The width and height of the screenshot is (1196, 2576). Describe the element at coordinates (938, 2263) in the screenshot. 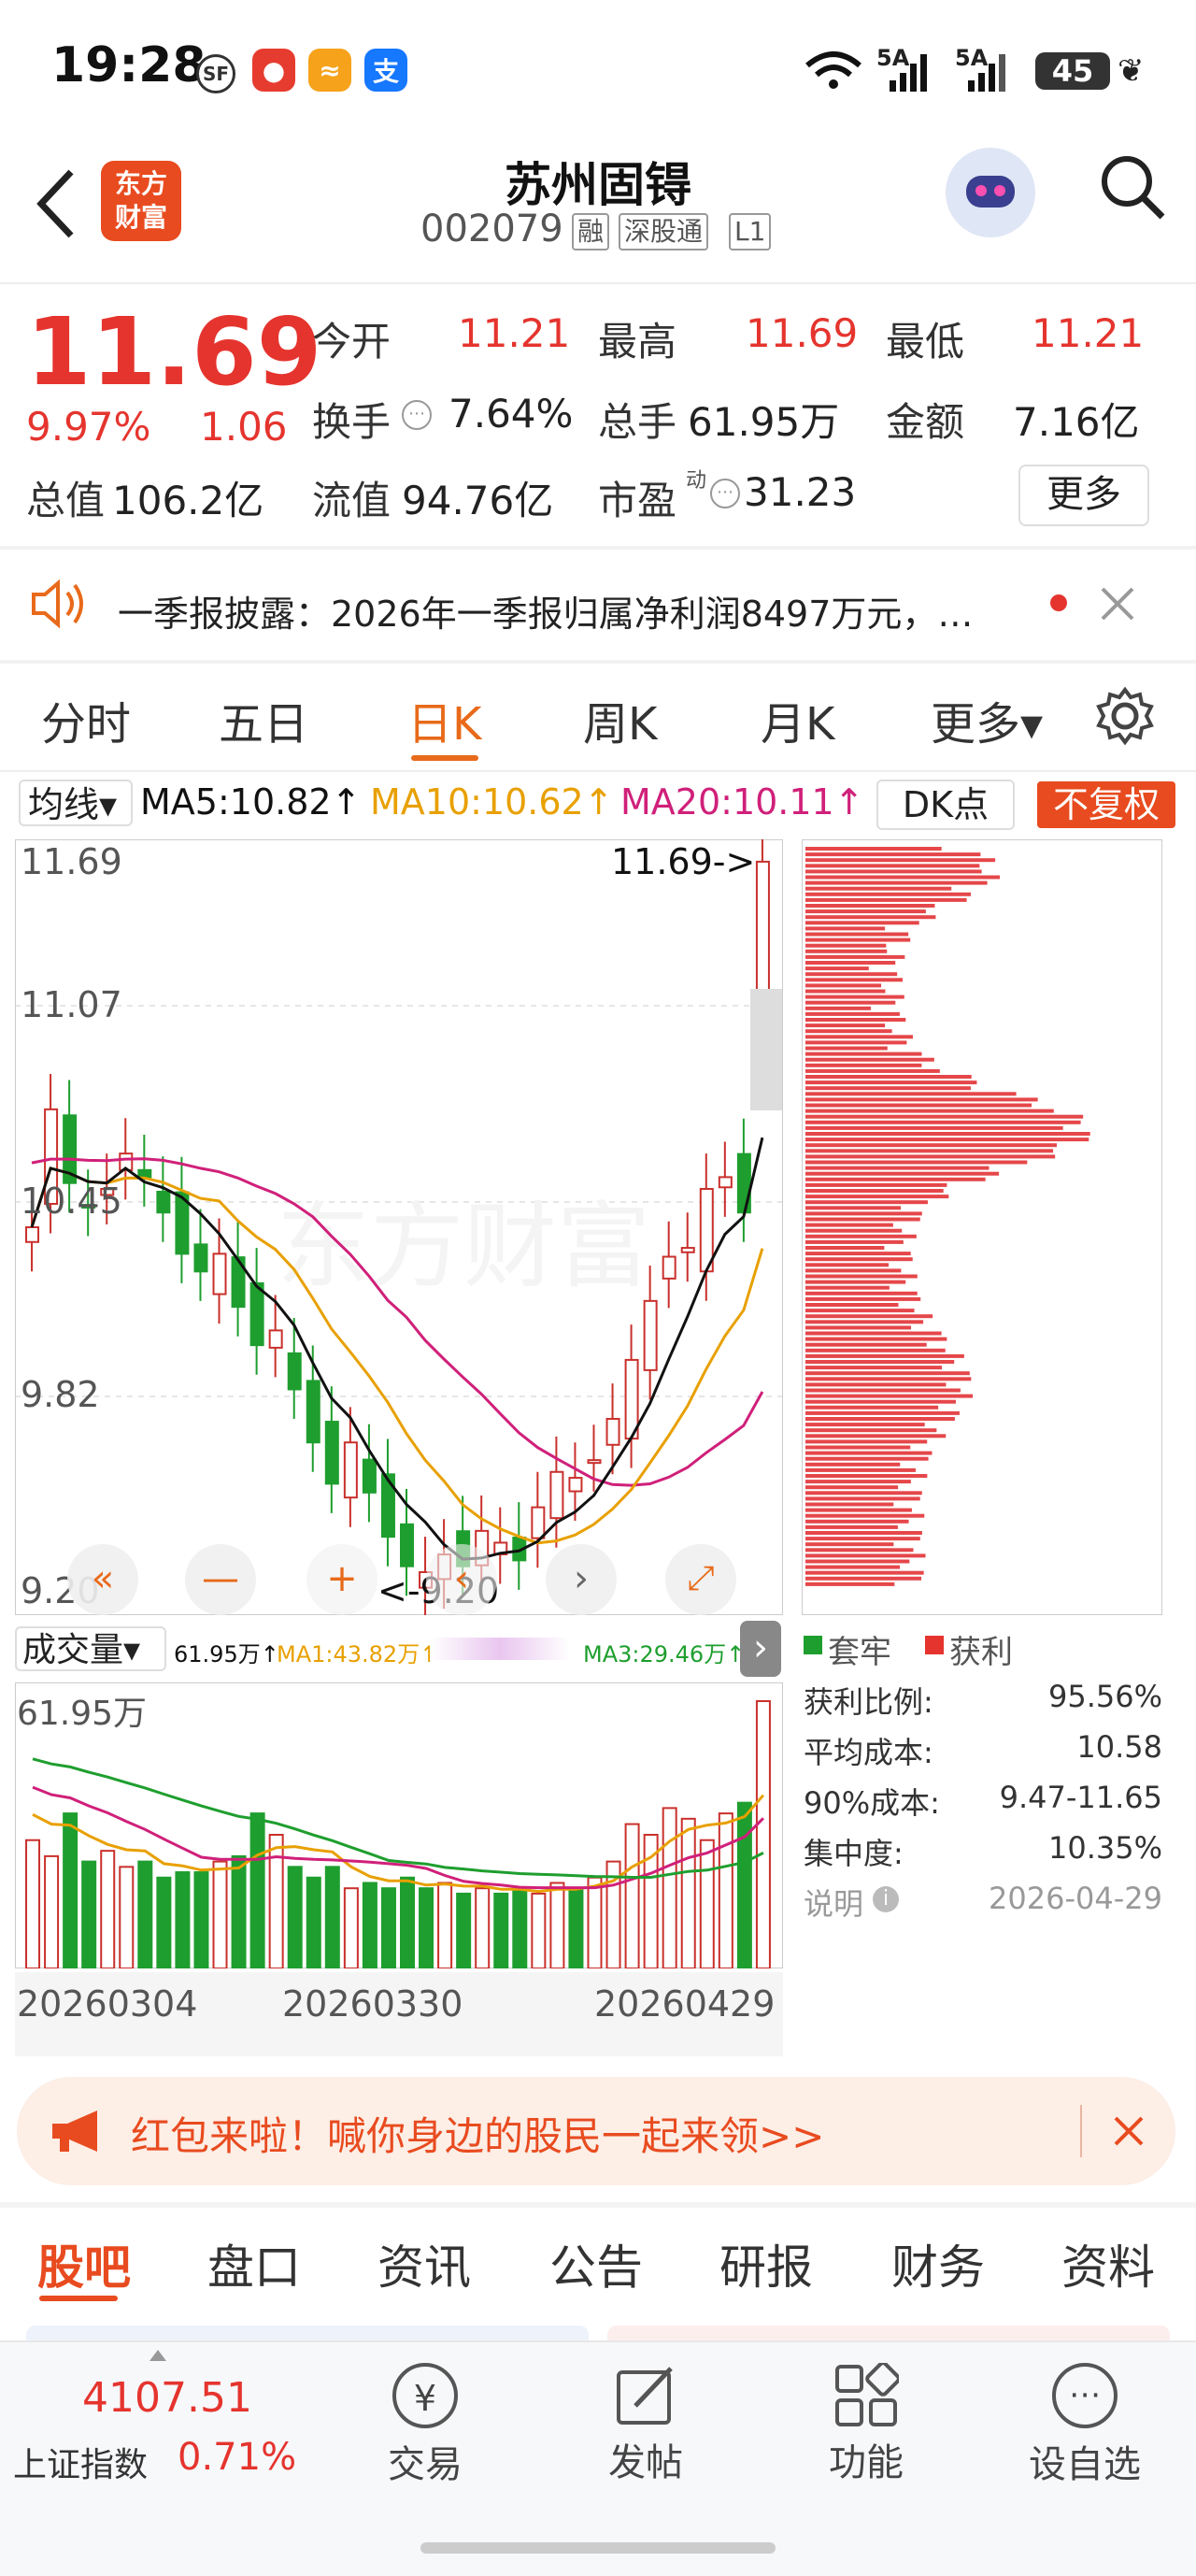

I see `tab-finance: 财务` at that location.